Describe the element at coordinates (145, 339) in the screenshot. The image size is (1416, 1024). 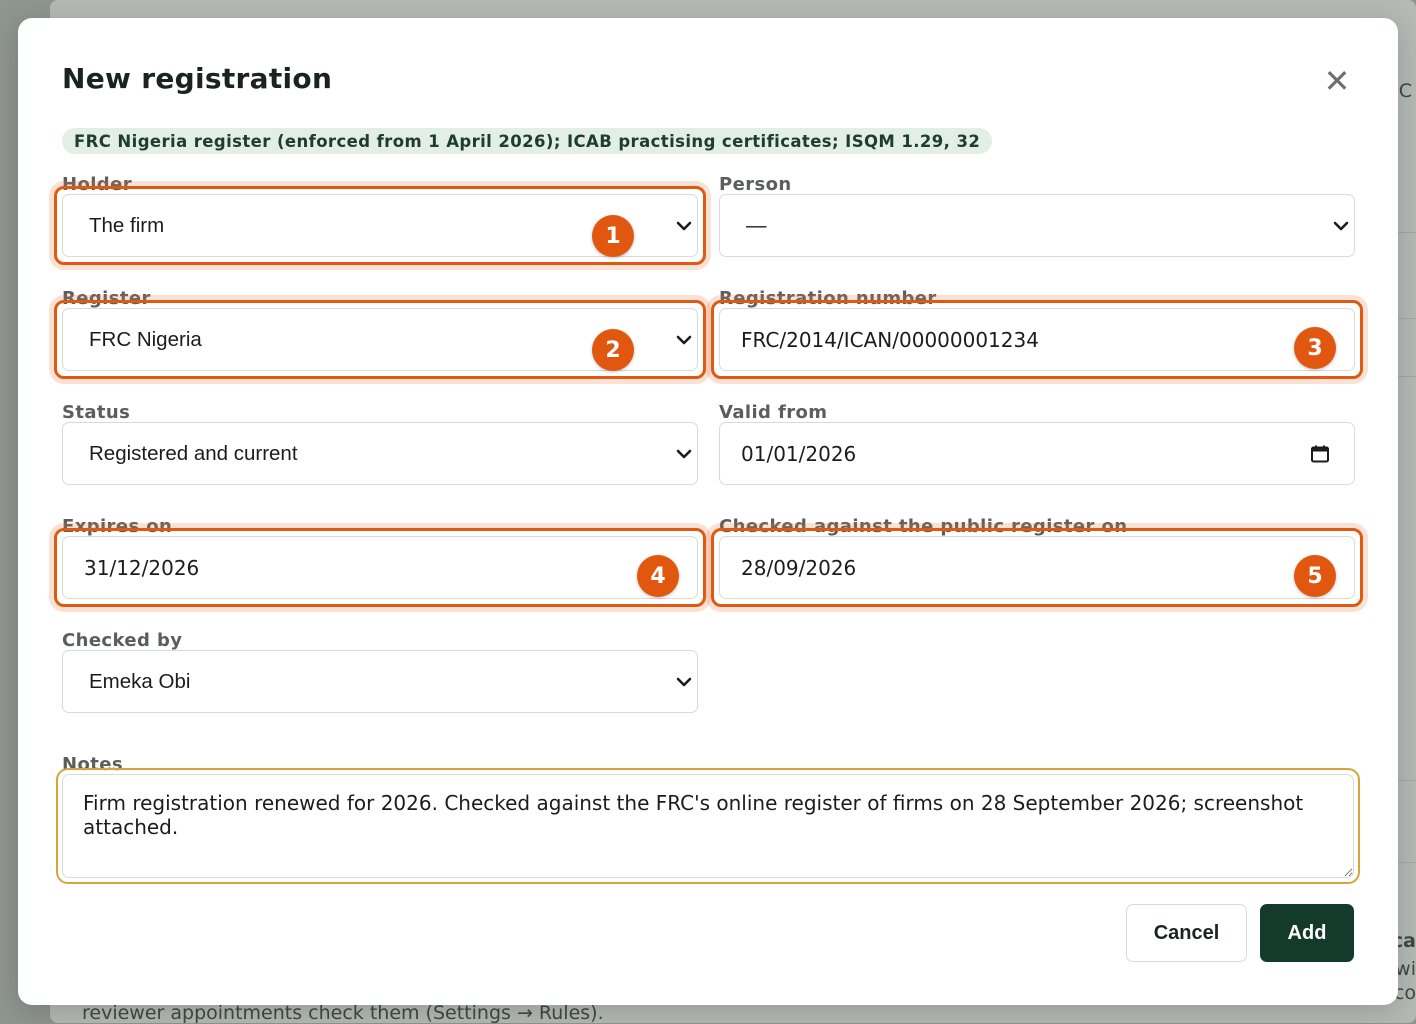
I see `register-value: FRC Nigeria` at that location.